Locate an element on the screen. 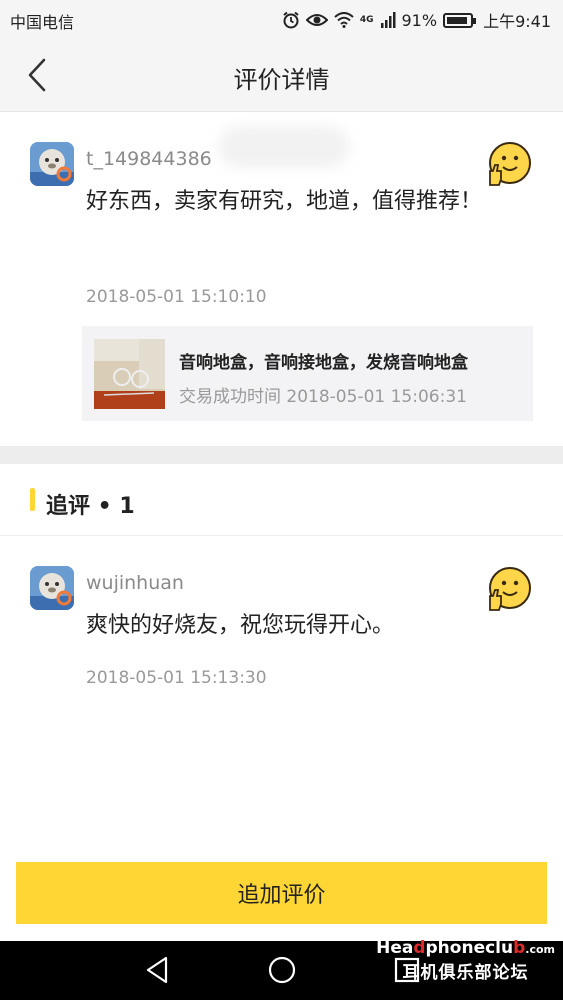 This screenshot has width=563, height=1000. review-time: 2018-05-01 15:10:10 is located at coordinates (176, 297).